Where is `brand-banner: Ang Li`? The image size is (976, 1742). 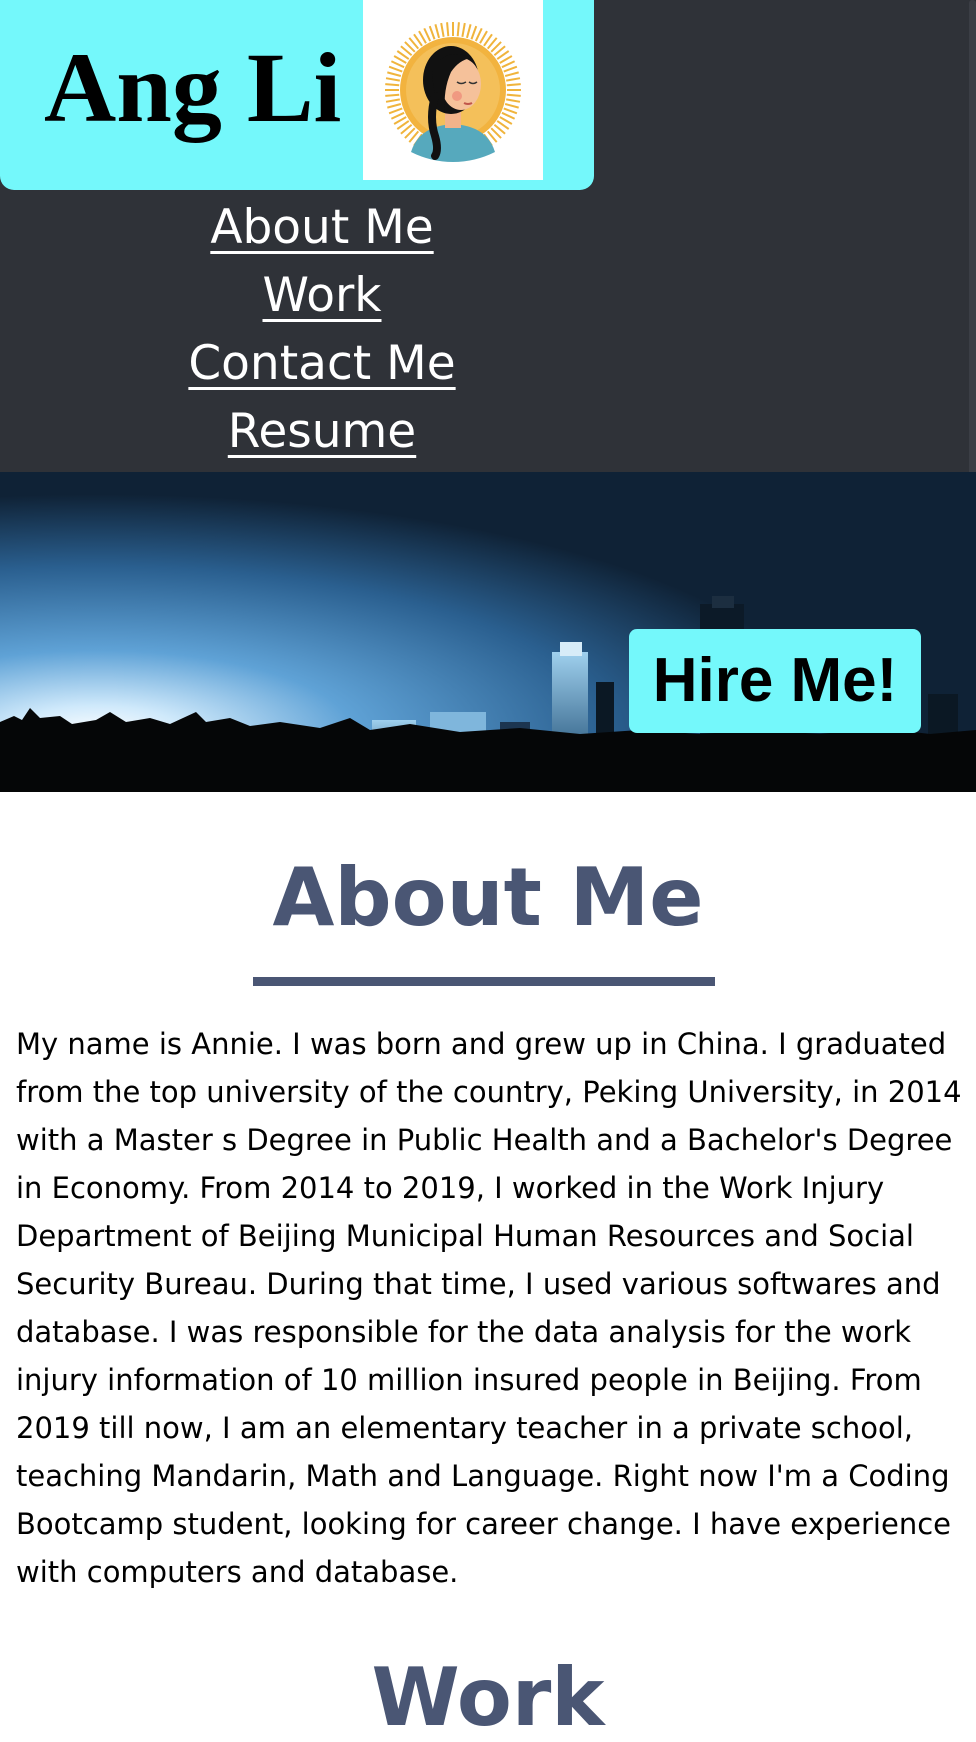 brand-banner: Ang Li is located at coordinates (297, 95).